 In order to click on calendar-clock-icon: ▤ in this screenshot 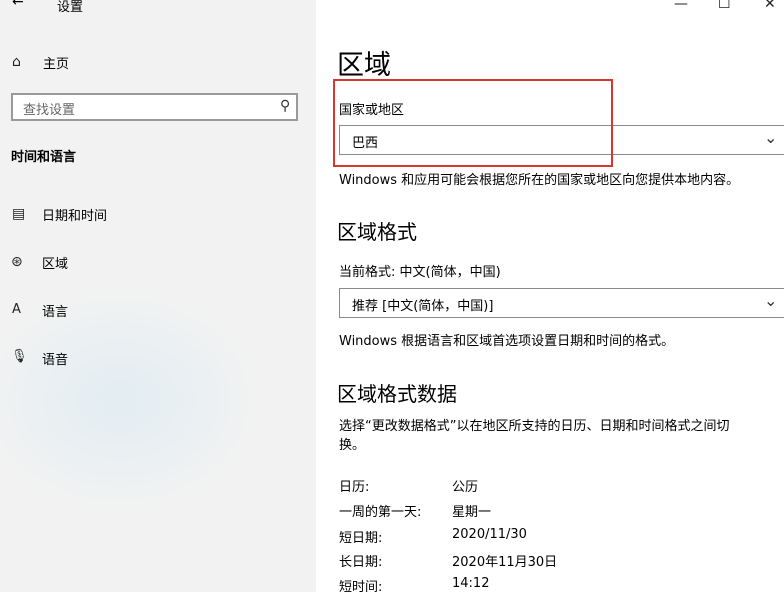, I will do `click(19, 214)`.